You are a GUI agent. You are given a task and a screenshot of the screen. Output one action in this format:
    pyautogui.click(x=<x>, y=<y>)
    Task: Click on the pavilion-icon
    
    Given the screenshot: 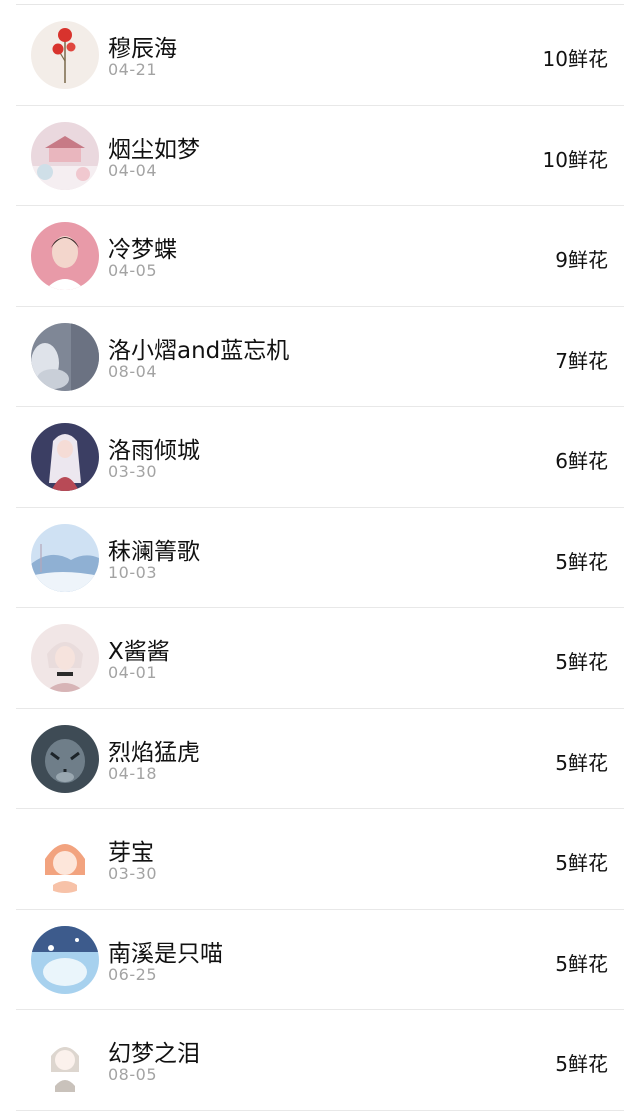 What is the action you would take?
    pyautogui.click(x=65, y=155)
    